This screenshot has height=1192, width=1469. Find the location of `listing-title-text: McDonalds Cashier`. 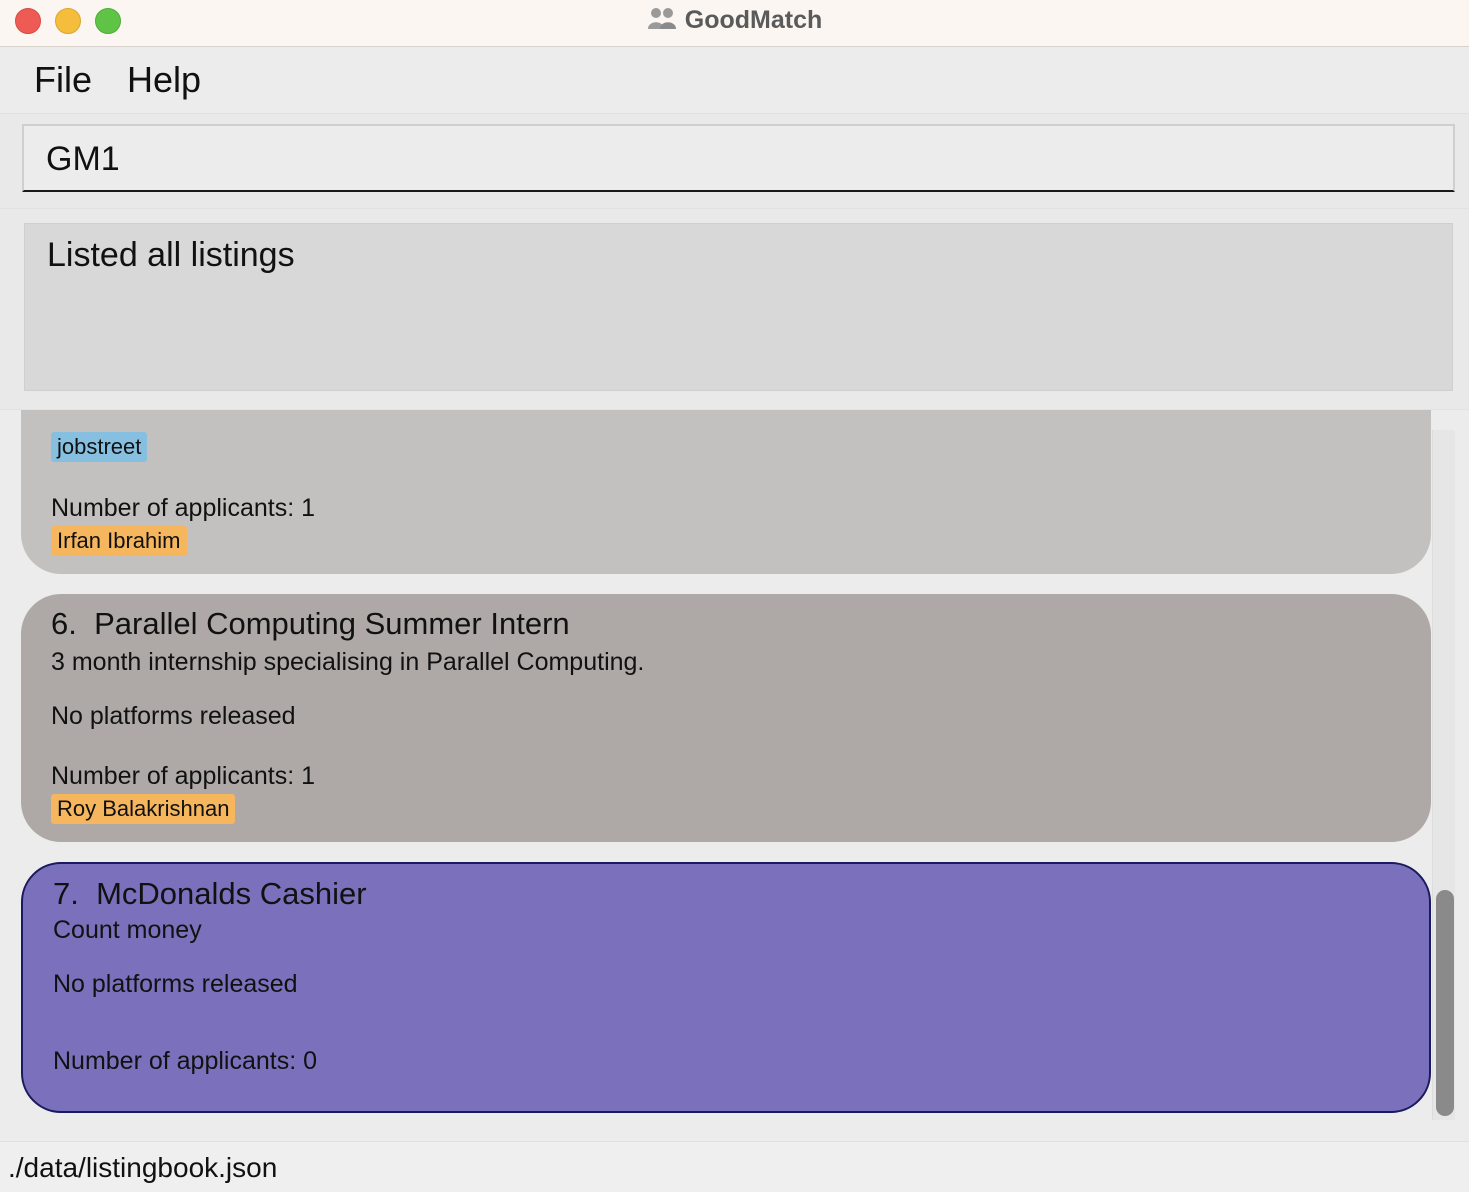

listing-title-text: McDonalds Cashier is located at coordinates (231, 893).